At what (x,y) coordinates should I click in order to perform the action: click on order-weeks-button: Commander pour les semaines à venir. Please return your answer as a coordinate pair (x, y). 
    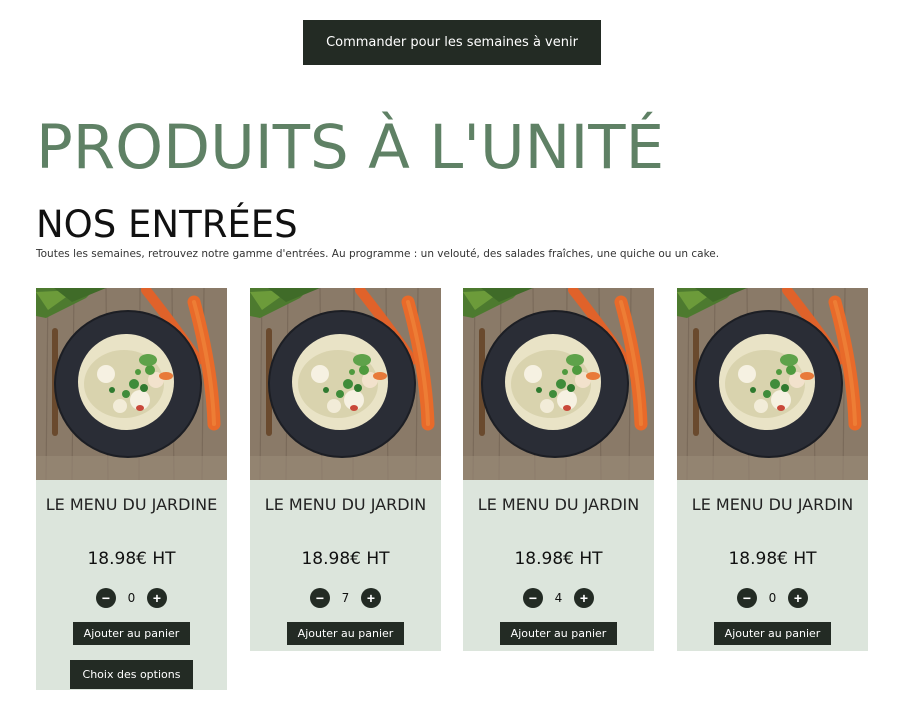
    Looking at the image, I should click on (452, 42).